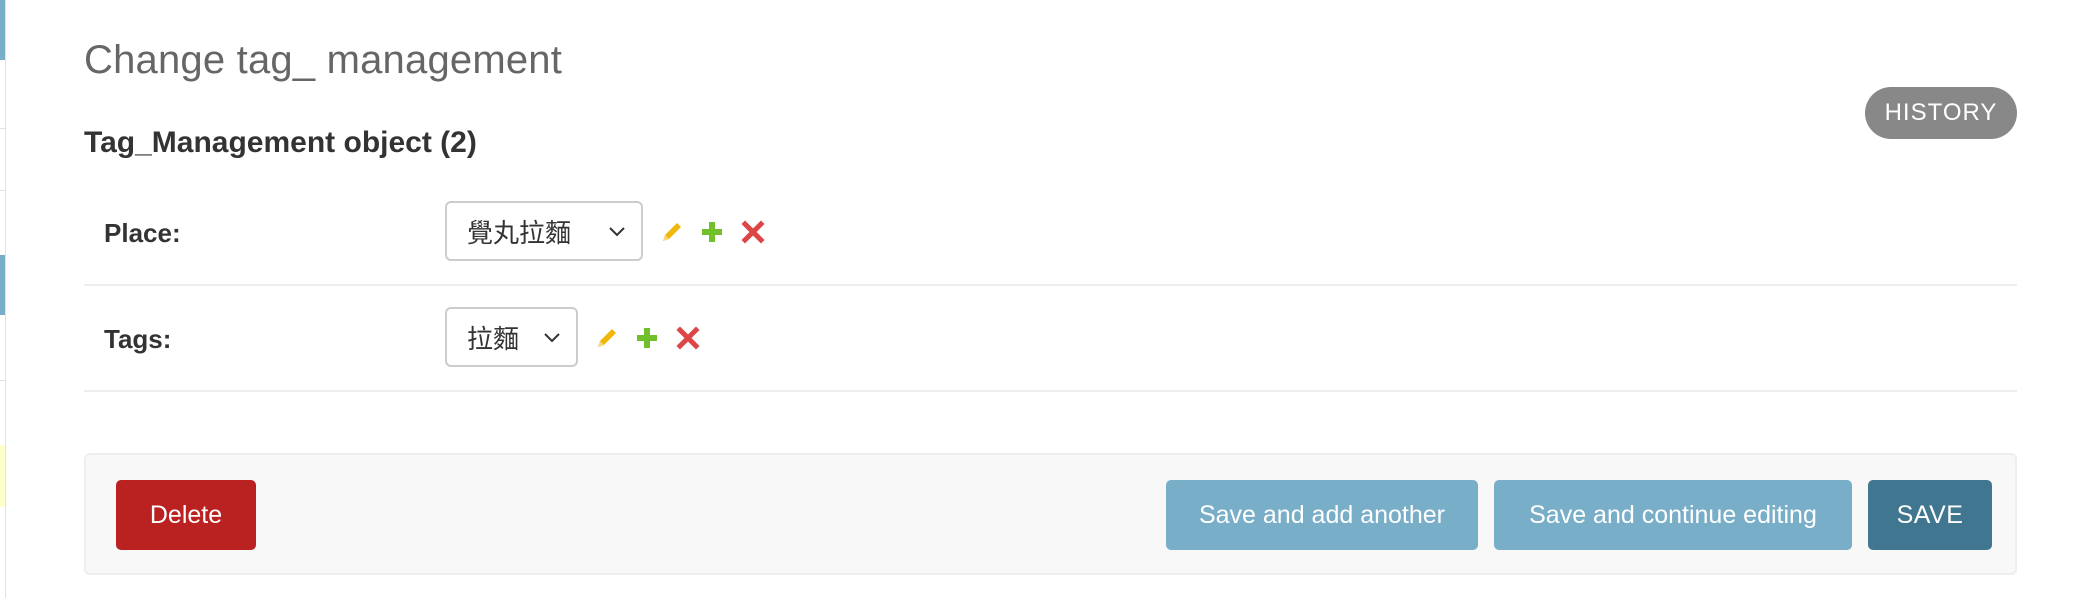 The width and height of the screenshot is (2096, 598). Describe the element at coordinates (519, 232) in the screenshot. I see `place-selected-value: 覺丸拉麵` at that location.